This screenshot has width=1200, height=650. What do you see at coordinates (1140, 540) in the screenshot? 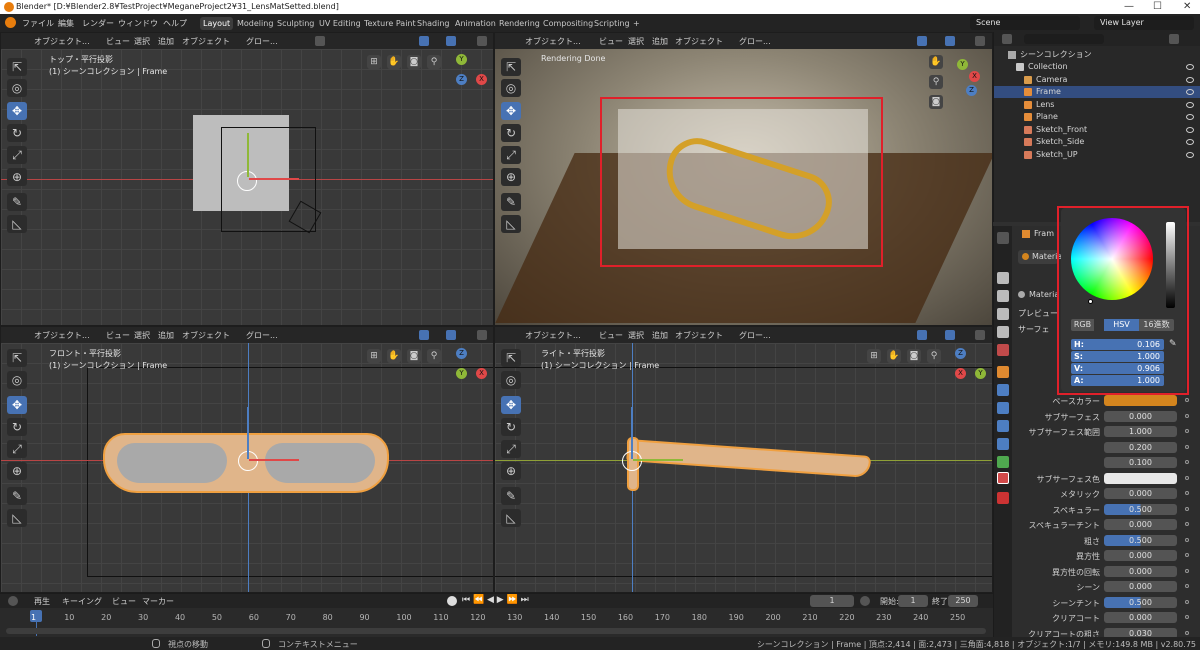
I see `prop-value-field: 0.500` at bounding box center [1140, 540].